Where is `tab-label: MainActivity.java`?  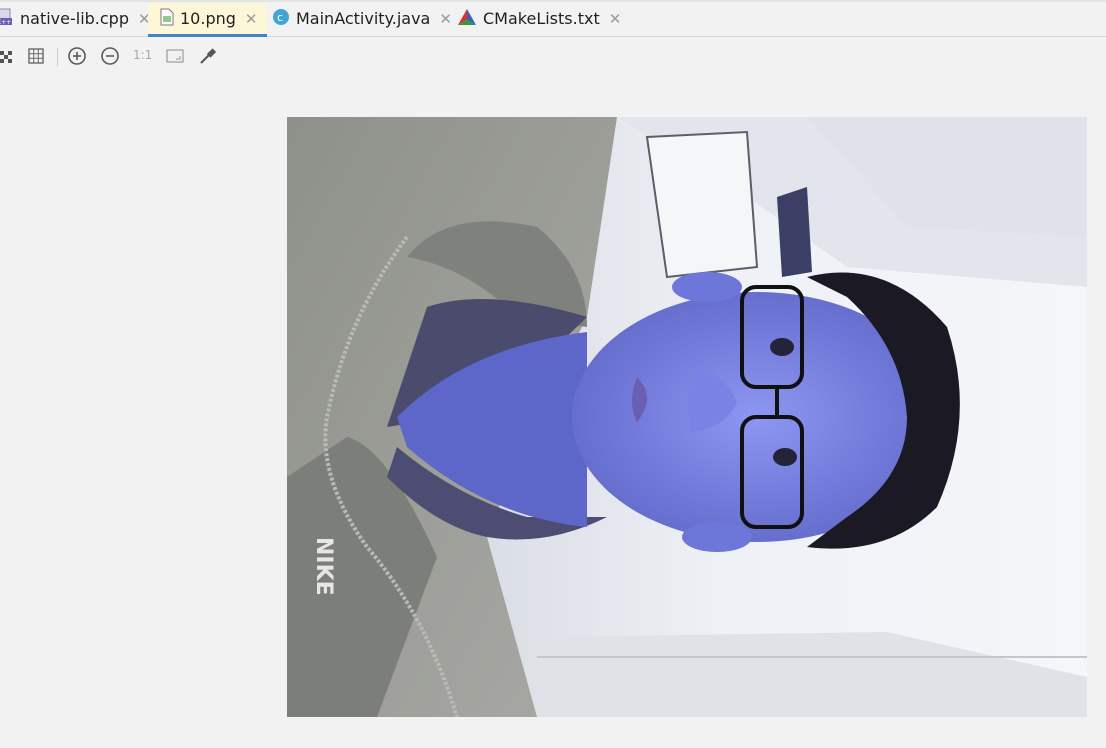 tab-label: MainActivity.java is located at coordinates (363, 18).